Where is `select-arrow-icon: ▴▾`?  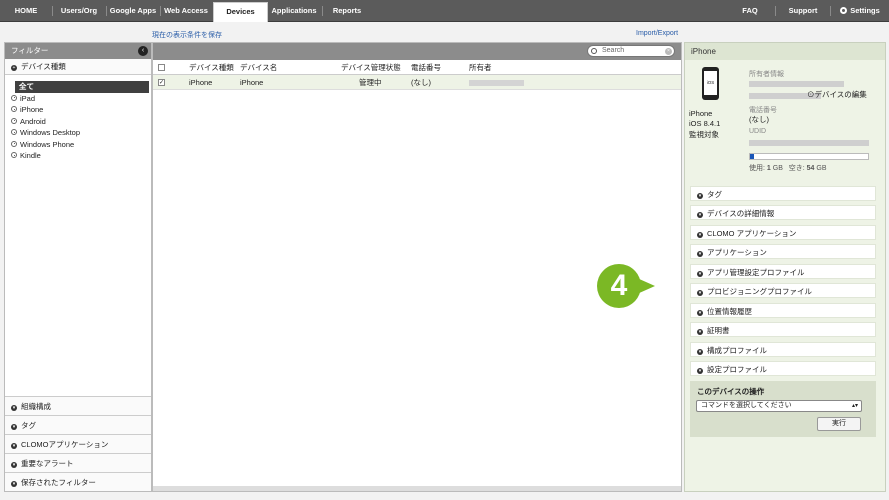
select-arrow-icon: ▴▾ is located at coordinates (854, 406).